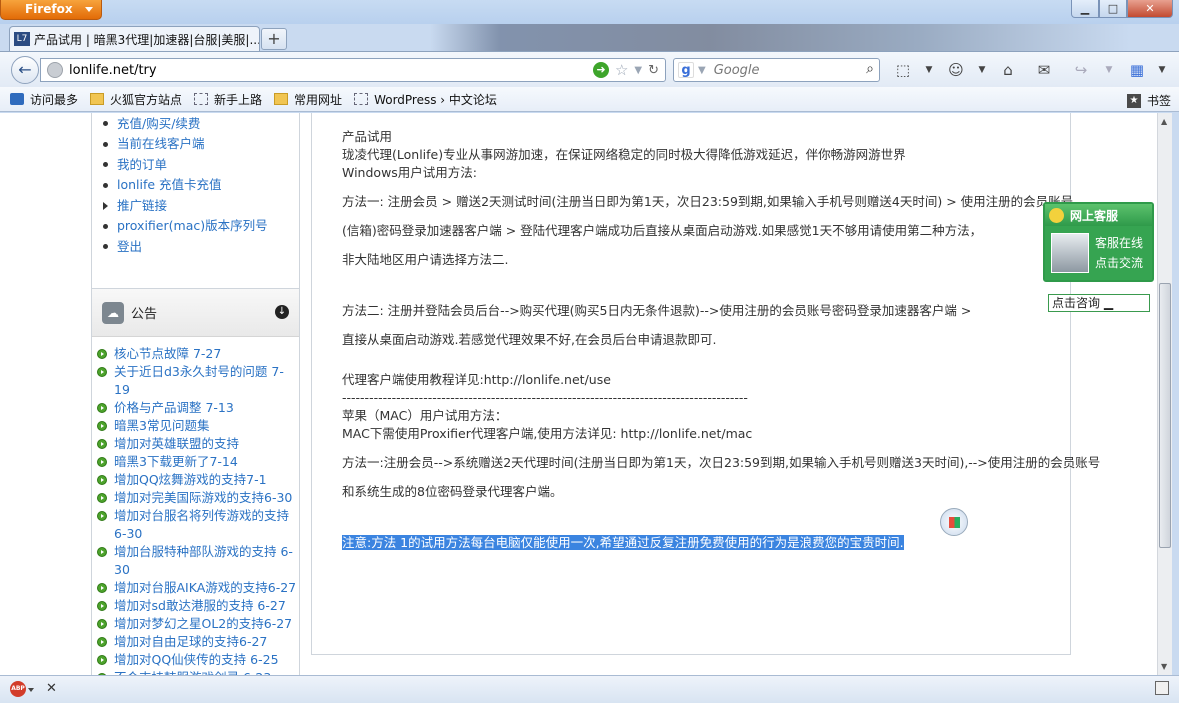 The image size is (1179, 703). What do you see at coordinates (198, 561) in the screenshot?
I see `news-item: 增加台服特种部队游戏的支持 6-30` at bounding box center [198, 561].